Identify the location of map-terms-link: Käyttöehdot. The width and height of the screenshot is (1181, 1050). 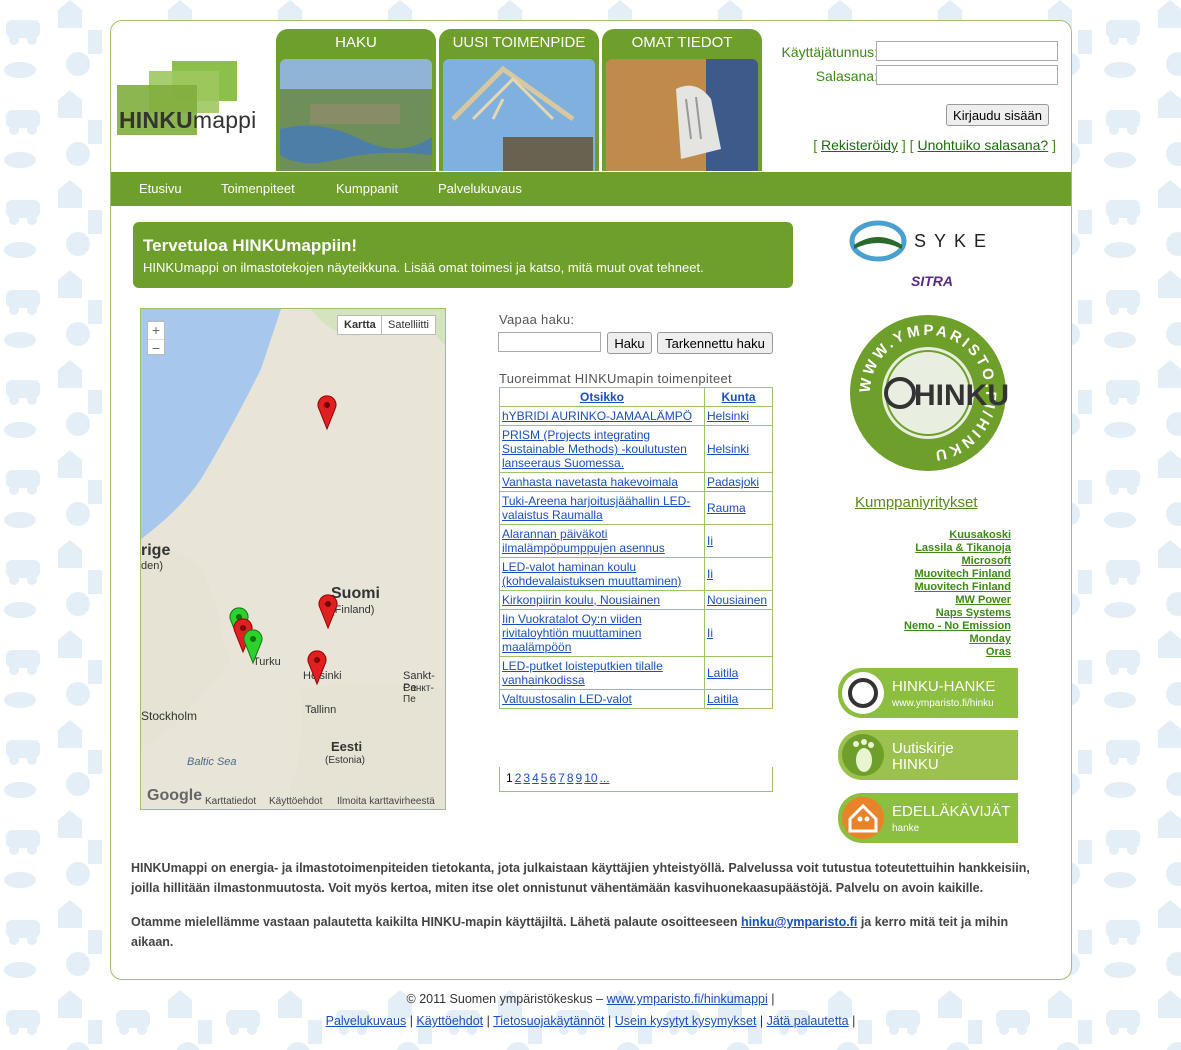
(295, 801).